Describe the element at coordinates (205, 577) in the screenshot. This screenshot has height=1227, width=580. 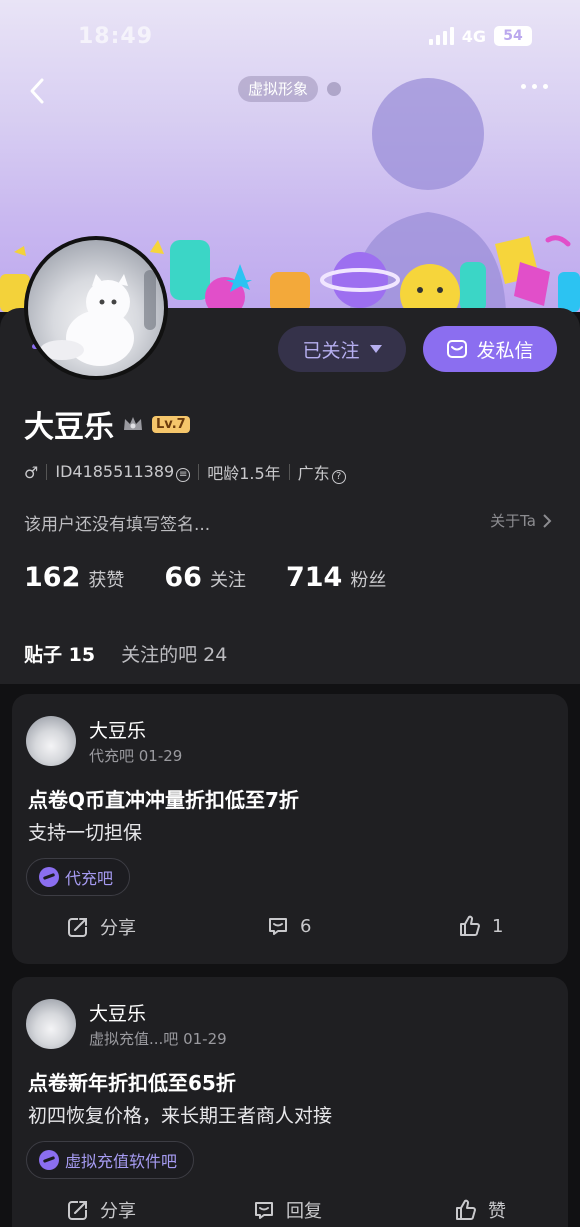
I see `stat-following: 66 关注` at that location.